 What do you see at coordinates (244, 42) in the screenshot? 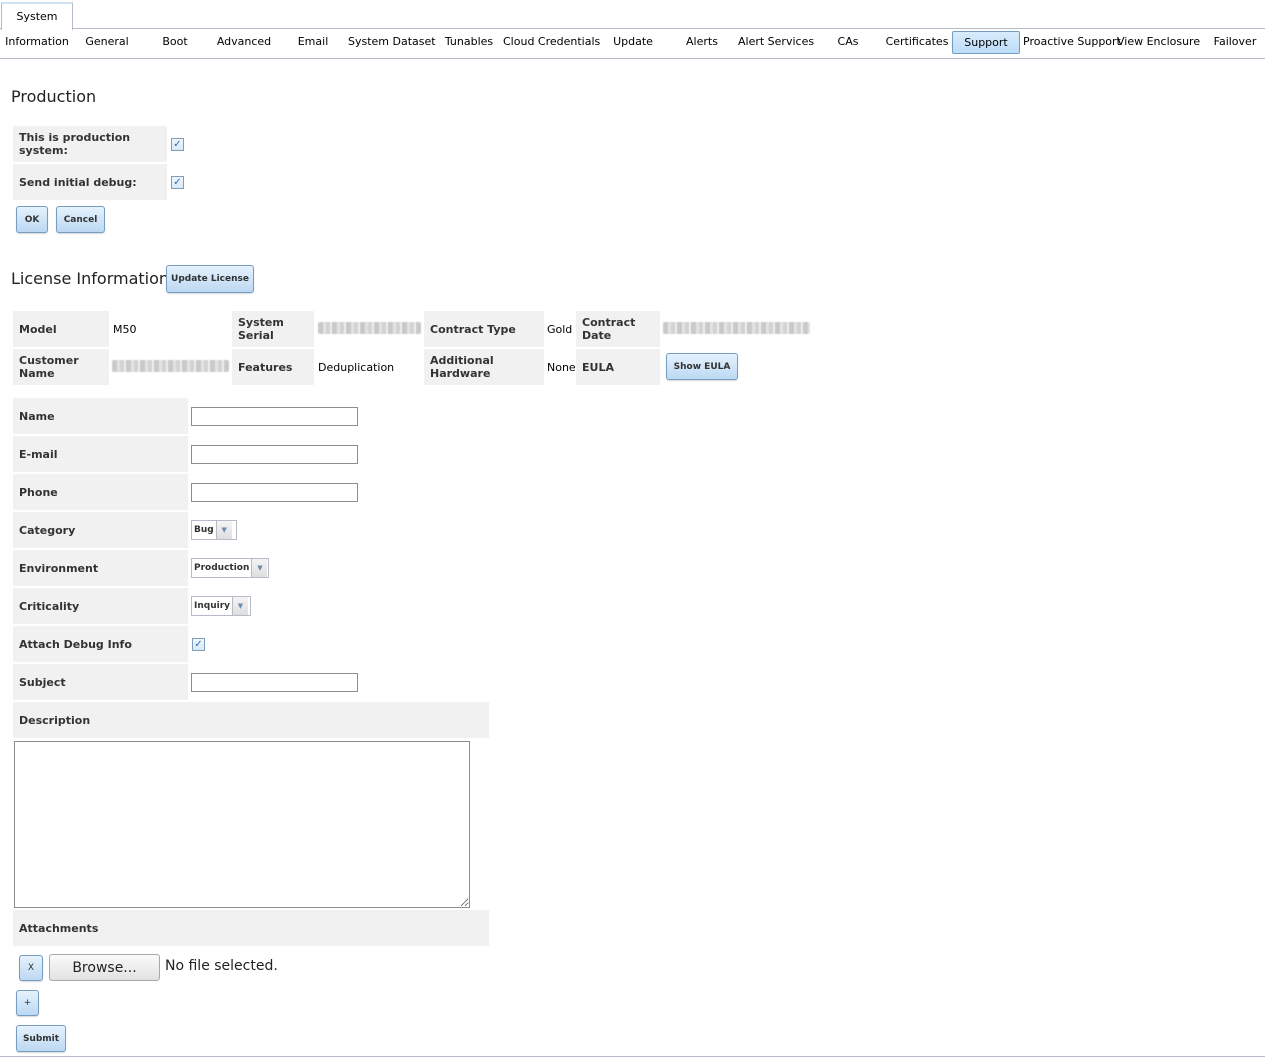
I see `subtab-advanced: Advanced` at bounding box center [244, 42].